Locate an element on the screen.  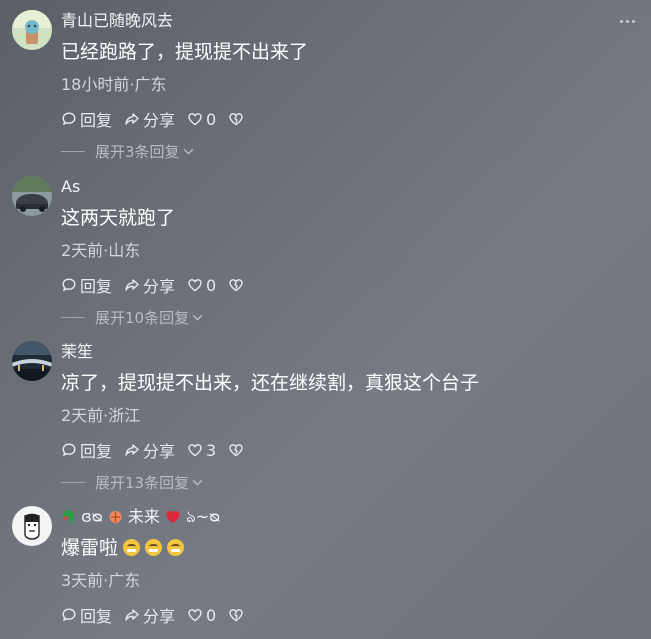
parrot-emoji-icon is located at coordinates (68, 517).